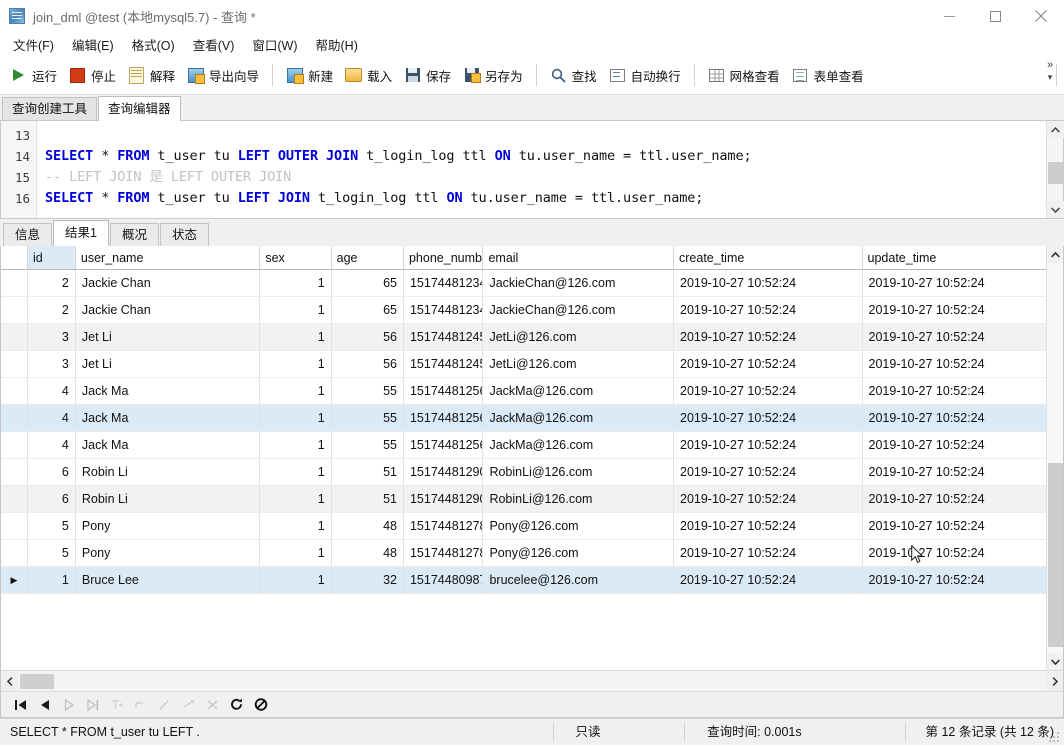  I want to click on tab-profile: 概况, so click(134, 234).